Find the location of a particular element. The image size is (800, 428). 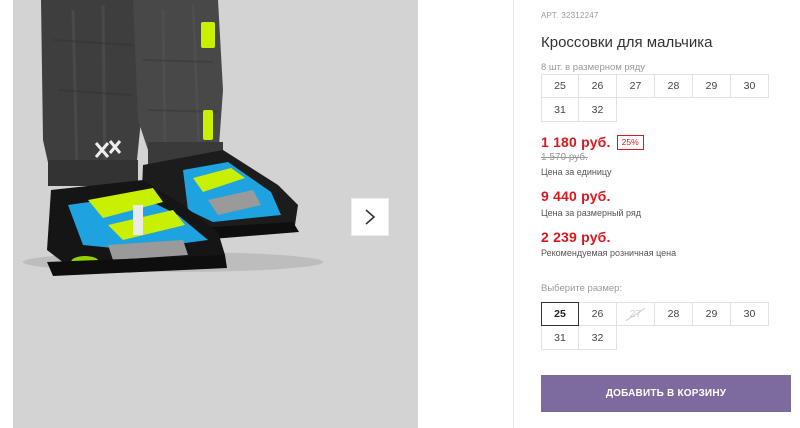

pack-price-label: Цена за размерный ряд is located at coordinates (591, 213).